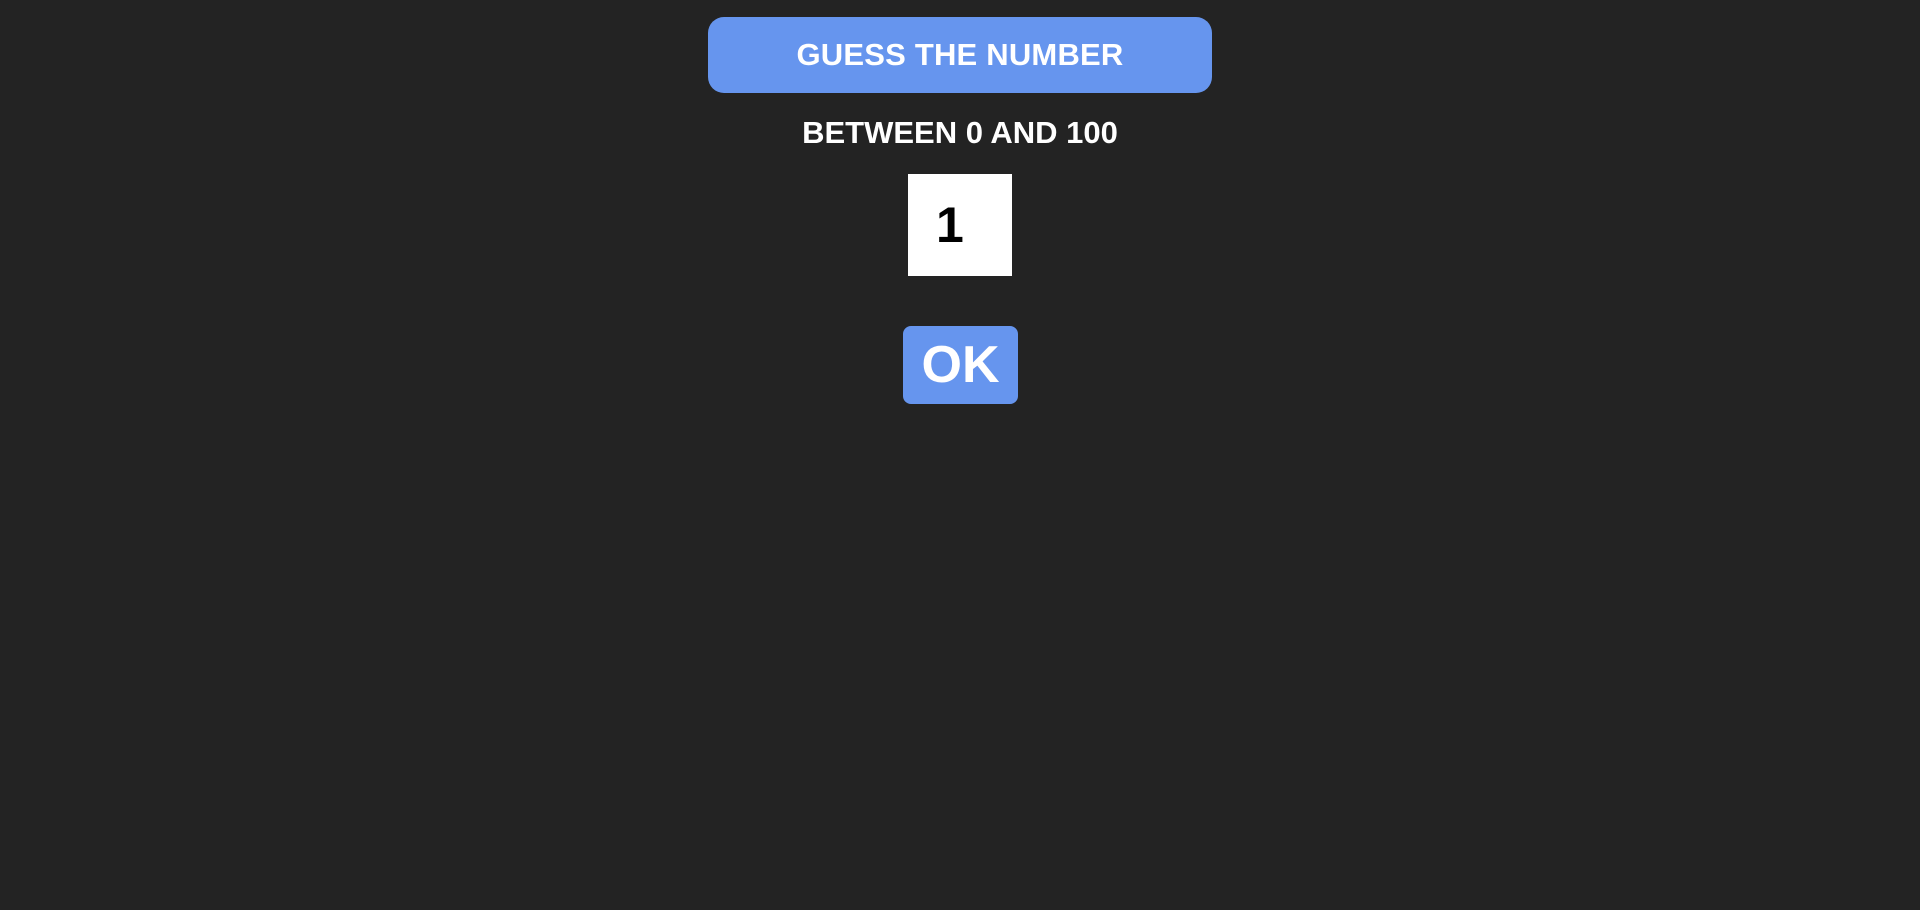  What do you see at coordinates (960, 225) in the screenshot?
I see `guess-input` at bounding box center [960, 225].